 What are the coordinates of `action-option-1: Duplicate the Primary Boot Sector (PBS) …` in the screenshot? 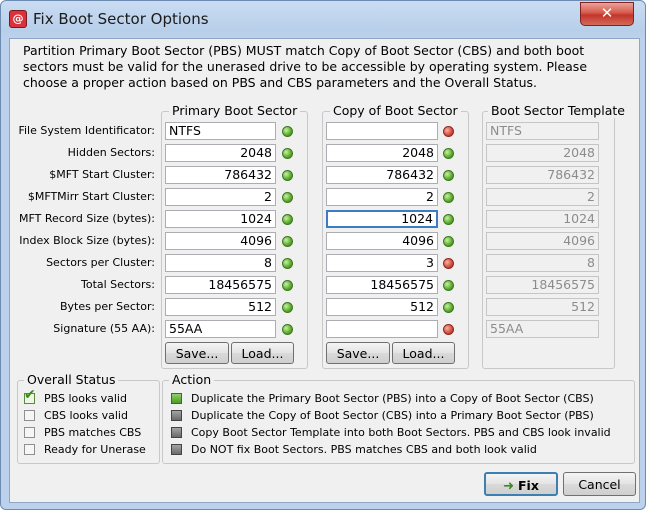 It's located at (382, 399).